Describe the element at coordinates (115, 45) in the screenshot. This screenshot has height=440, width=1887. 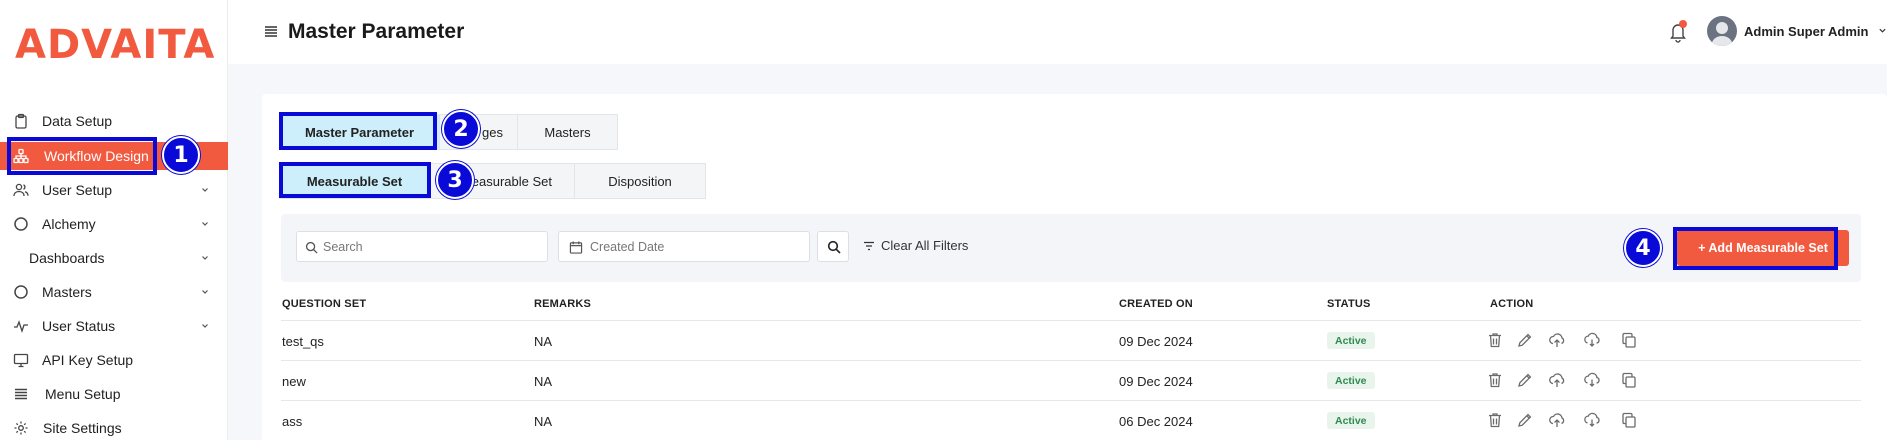
I see `brand-logo: ADVAITA` at that location.